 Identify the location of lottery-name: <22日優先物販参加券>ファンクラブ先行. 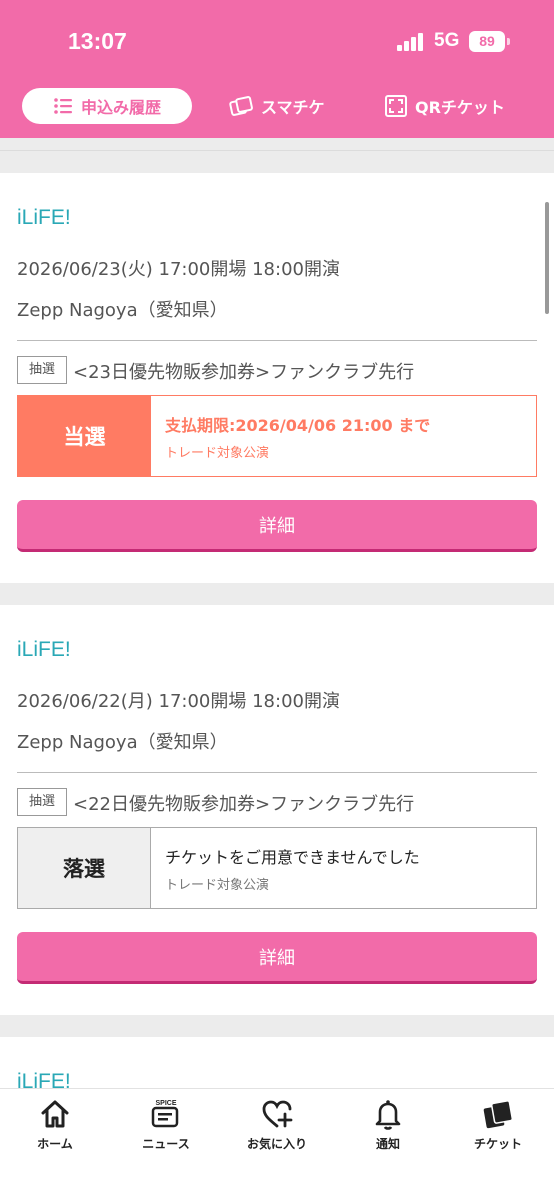
(244, 804).